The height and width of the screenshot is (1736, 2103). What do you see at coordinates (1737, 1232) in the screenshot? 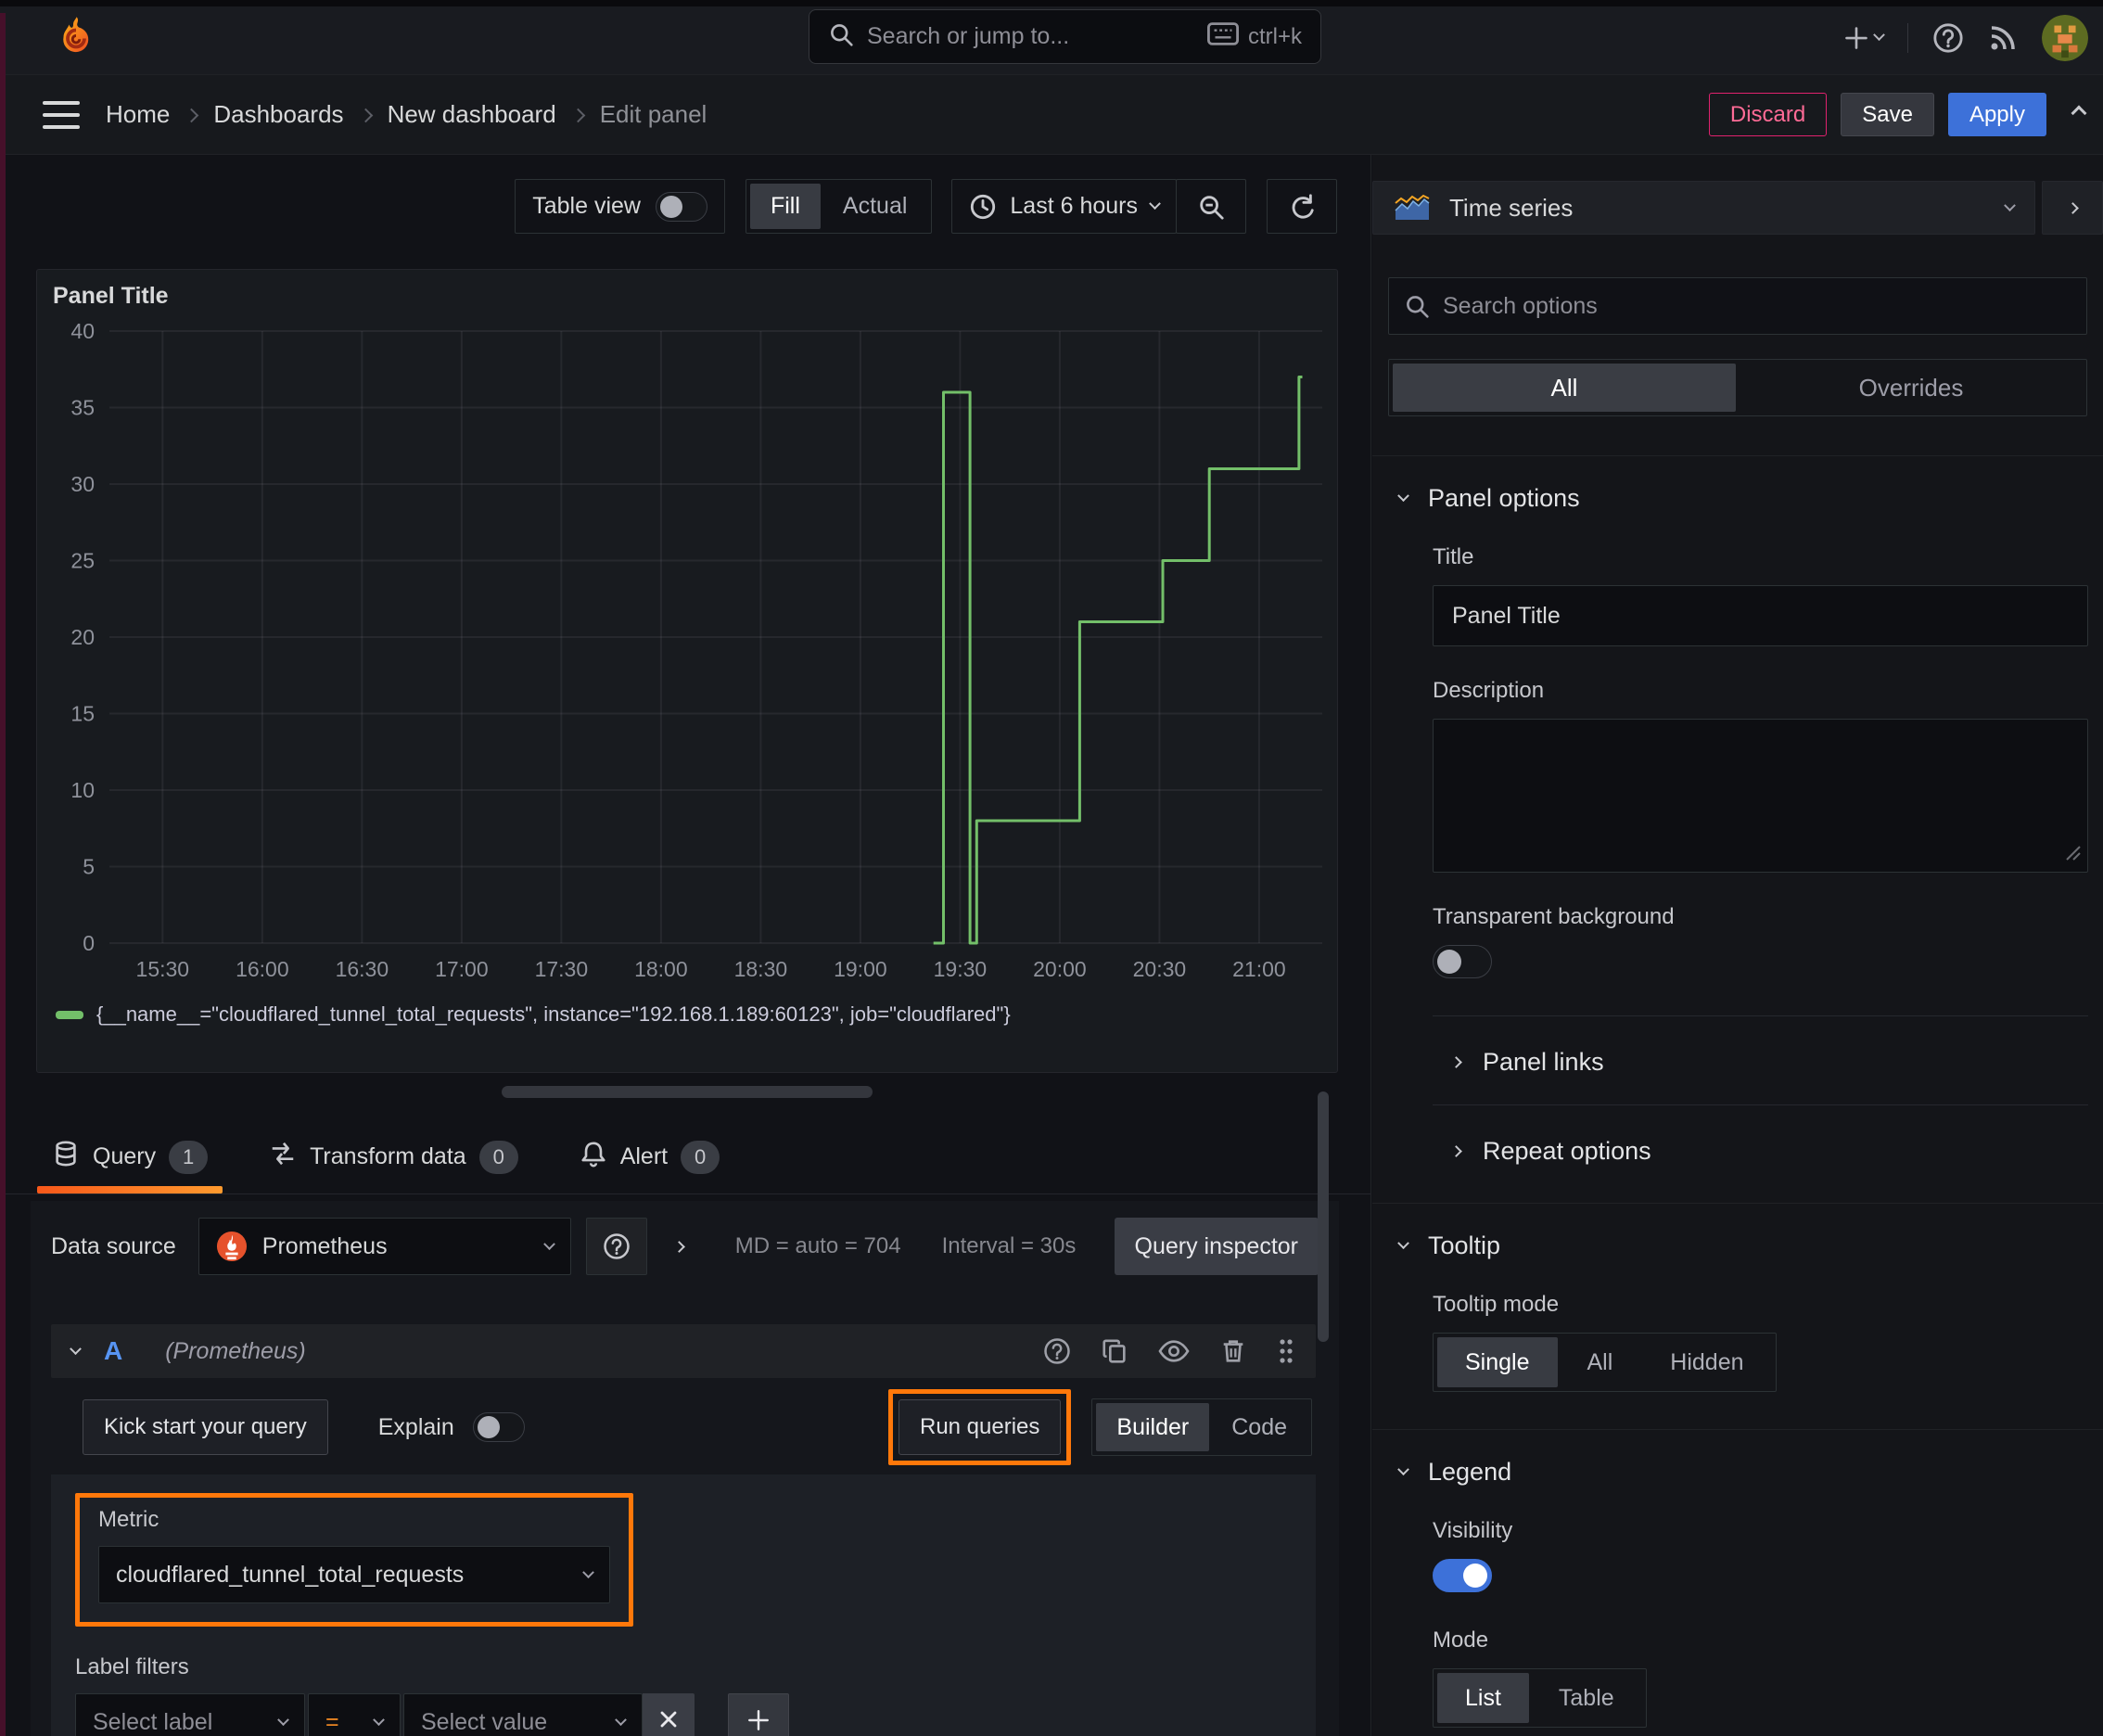
I see `tooltip-header: Tooltip` at bounding box center [1737, 1232].